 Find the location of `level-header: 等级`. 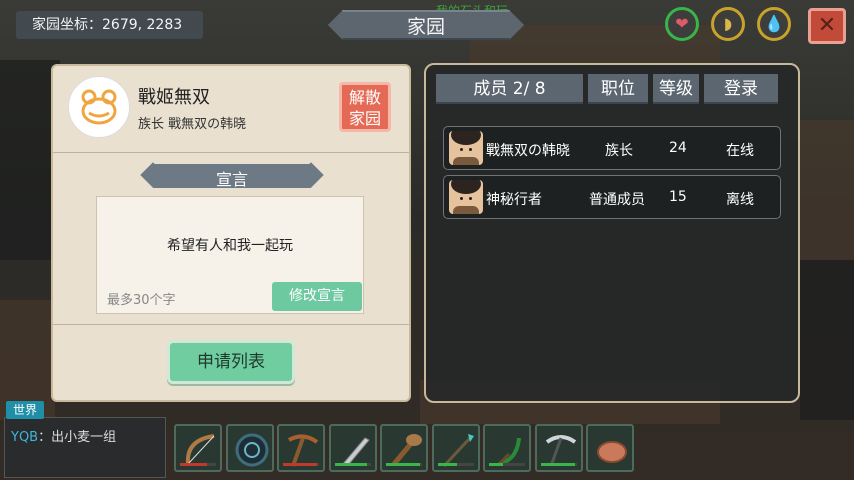

level-header: 等级 is located at coordinates (676, 89).